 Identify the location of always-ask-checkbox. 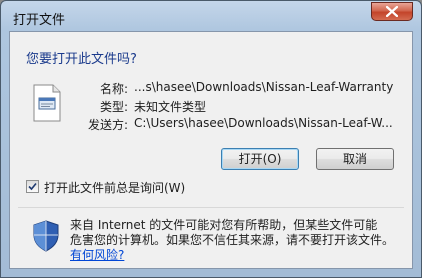
(32, 186).